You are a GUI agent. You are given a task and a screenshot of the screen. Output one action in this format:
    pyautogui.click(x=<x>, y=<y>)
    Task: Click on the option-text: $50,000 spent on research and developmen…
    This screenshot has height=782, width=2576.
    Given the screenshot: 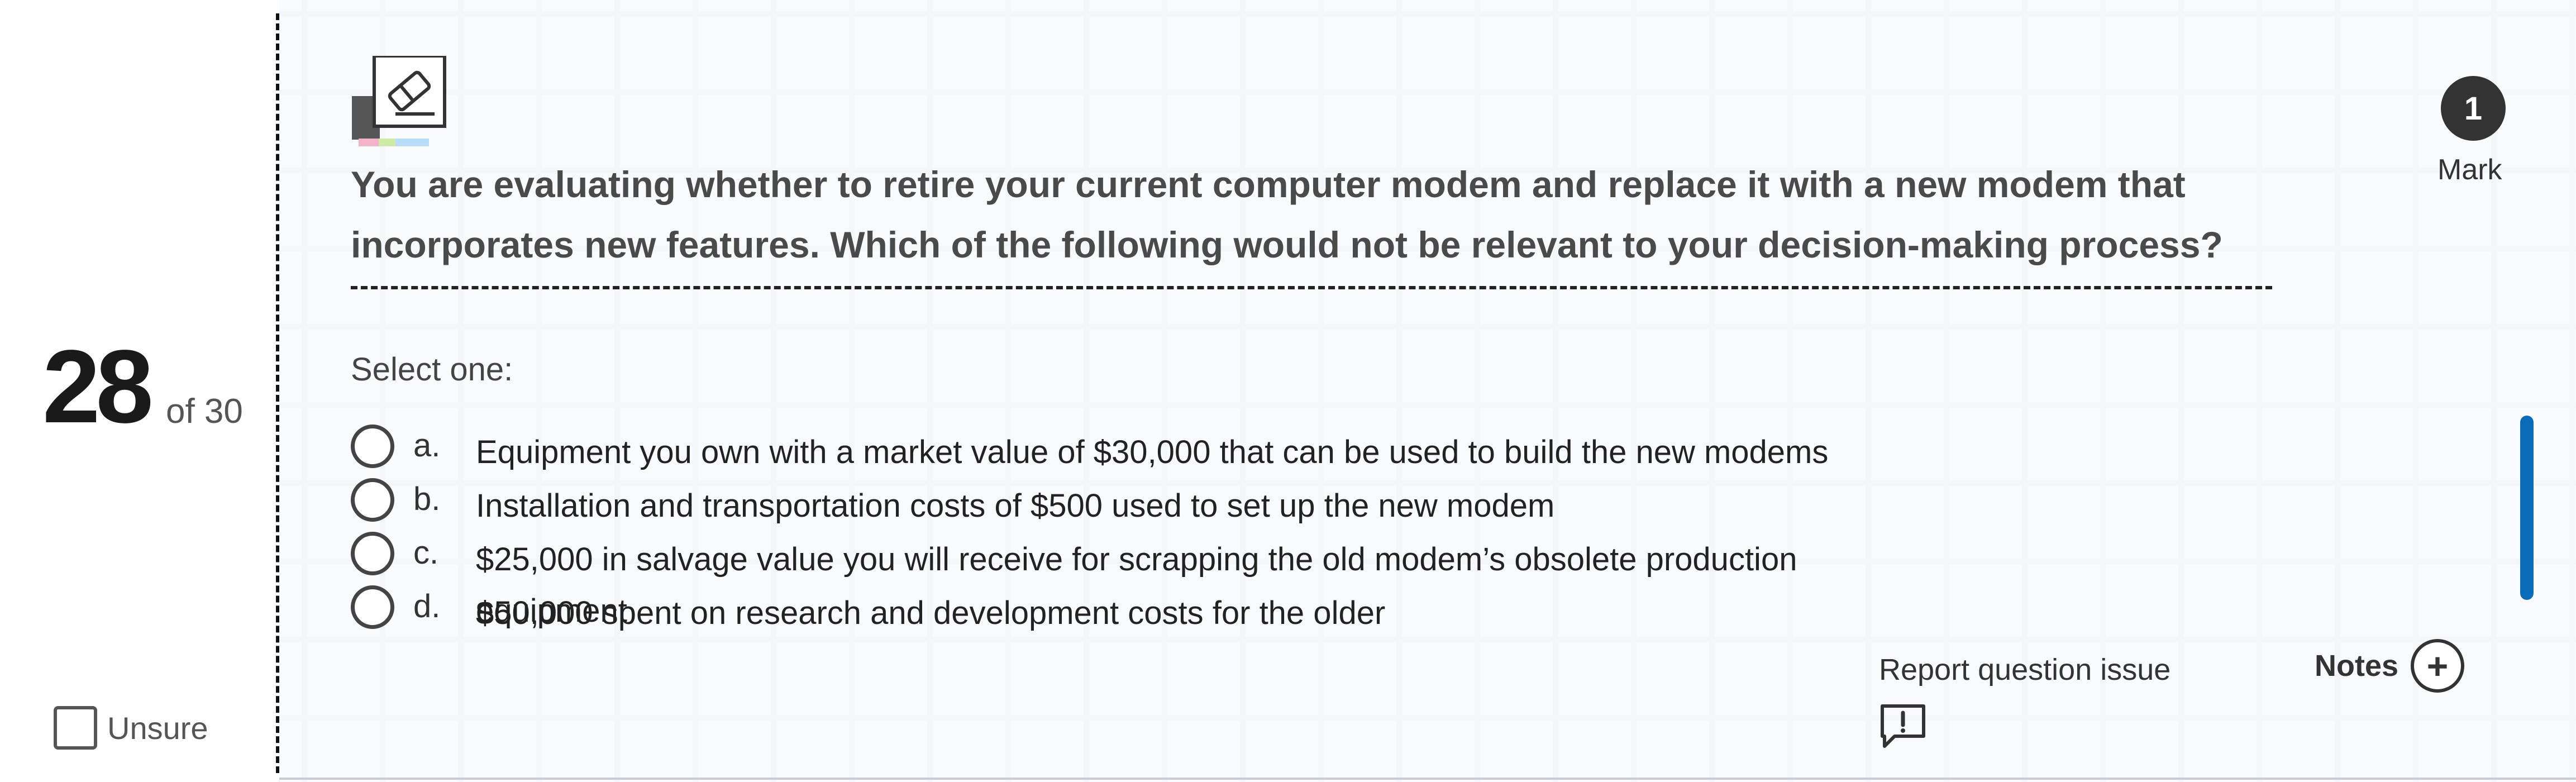 What is the action you would take?
    pyautogui.click(x=931, y=613)
    